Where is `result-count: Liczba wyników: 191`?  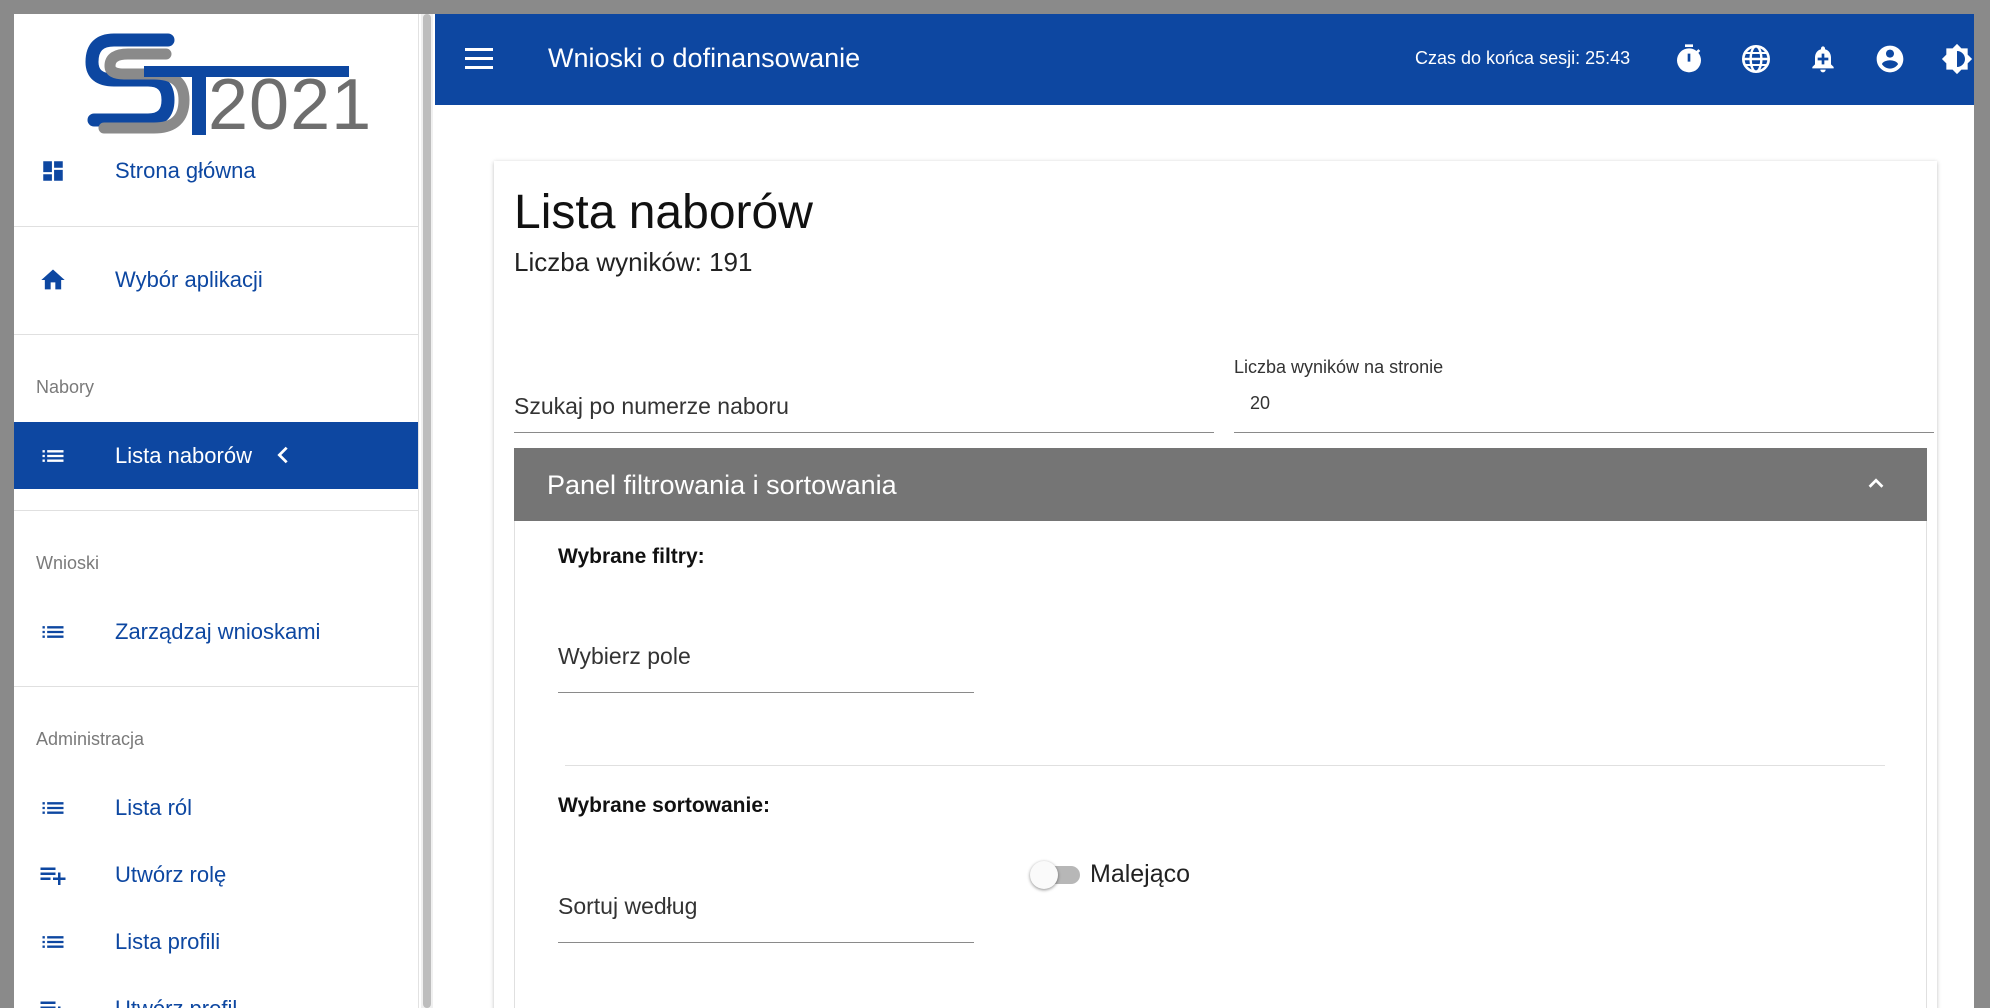 result-count: Liczba wyników: 191 is located at coordinates (633, 262).